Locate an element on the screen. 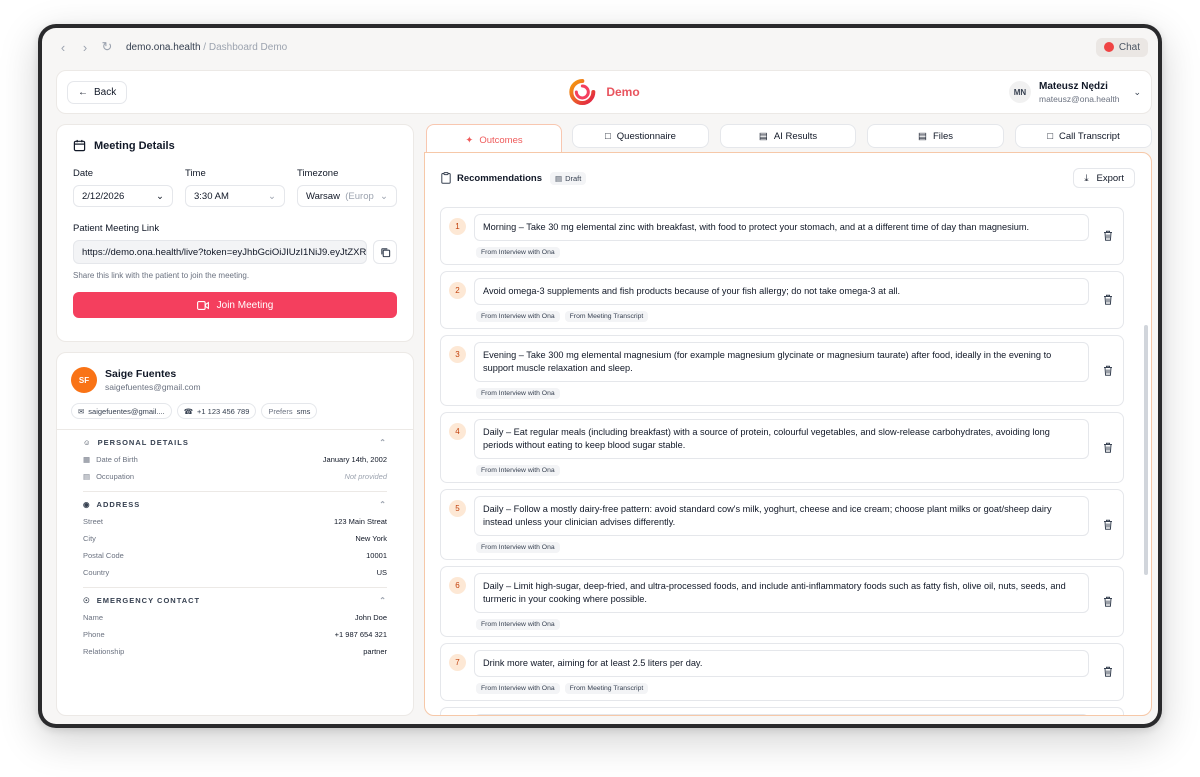  copy-link-button is located at coordinates (385, 252).